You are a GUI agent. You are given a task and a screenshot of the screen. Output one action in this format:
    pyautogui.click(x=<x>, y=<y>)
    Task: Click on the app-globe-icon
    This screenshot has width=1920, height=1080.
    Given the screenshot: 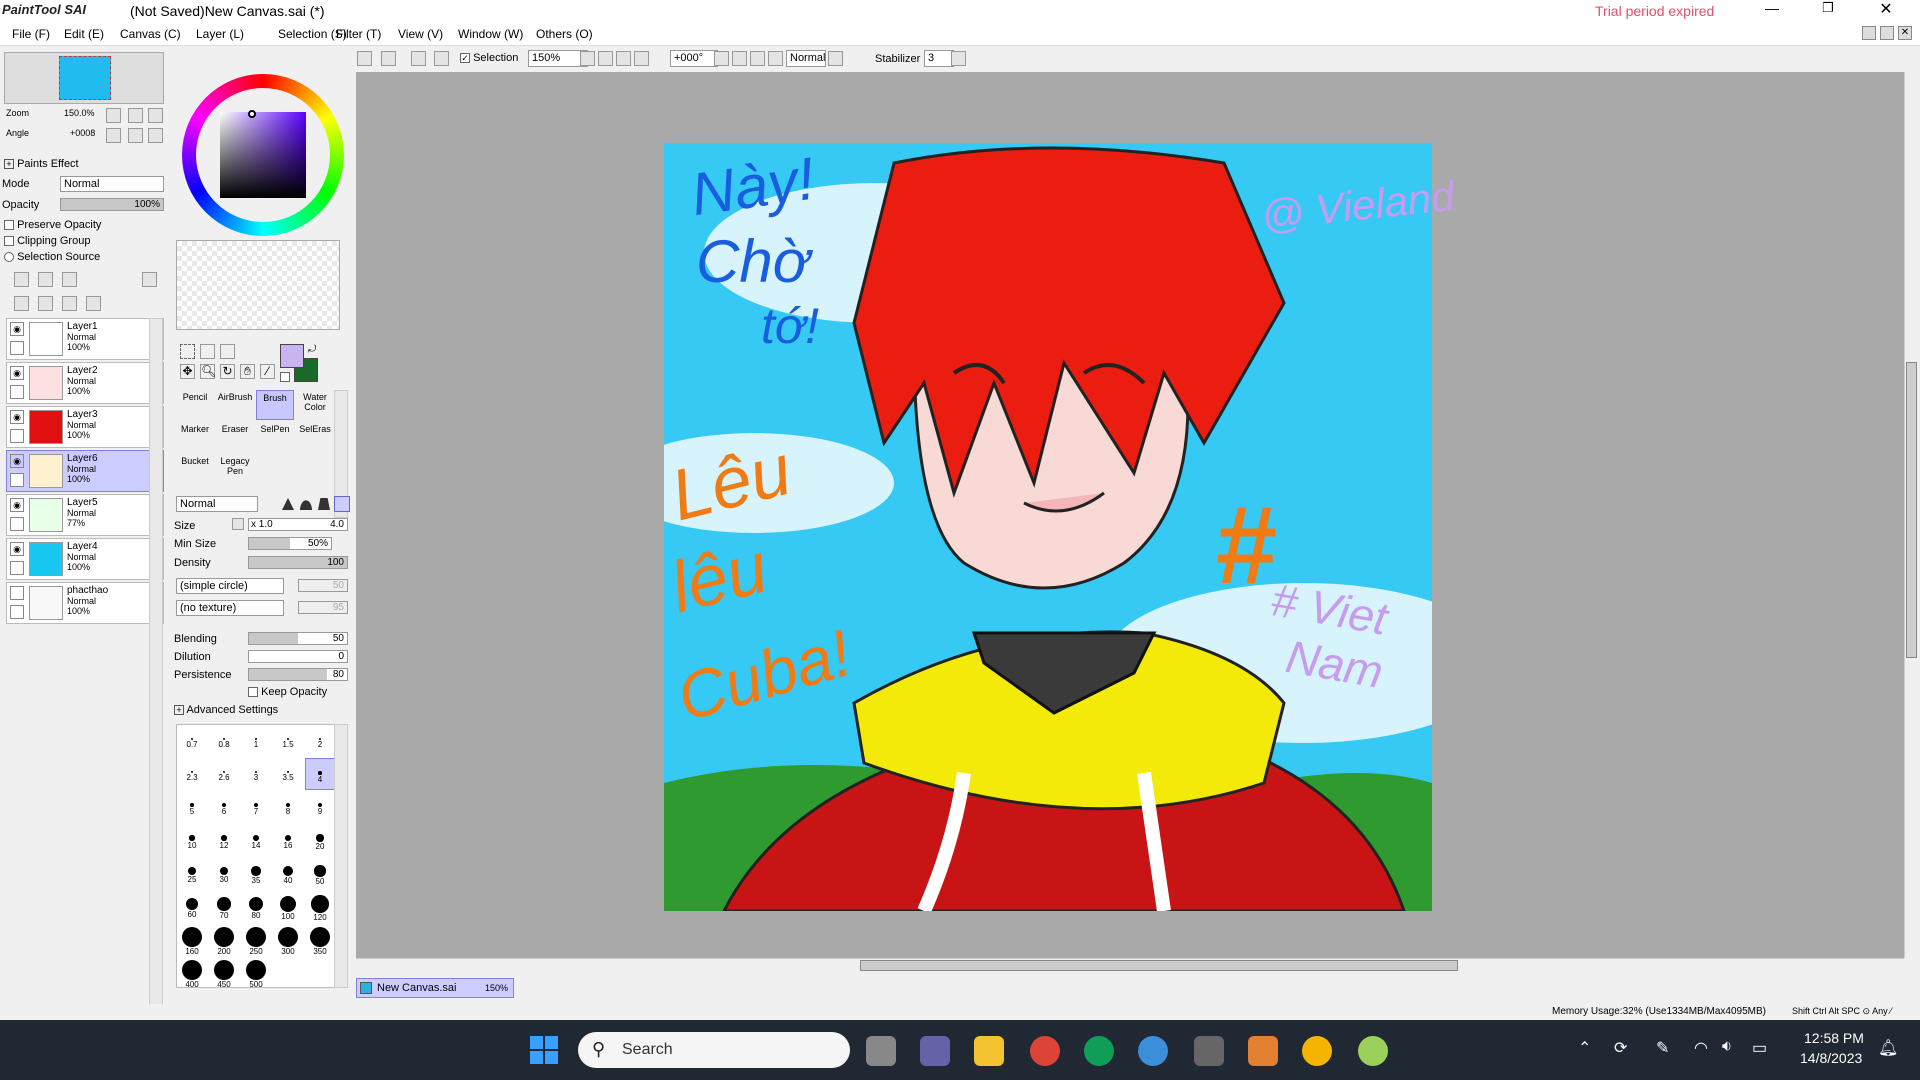 What is the action you would take?
    pyautogui.click(x=1153, y=1051)
    